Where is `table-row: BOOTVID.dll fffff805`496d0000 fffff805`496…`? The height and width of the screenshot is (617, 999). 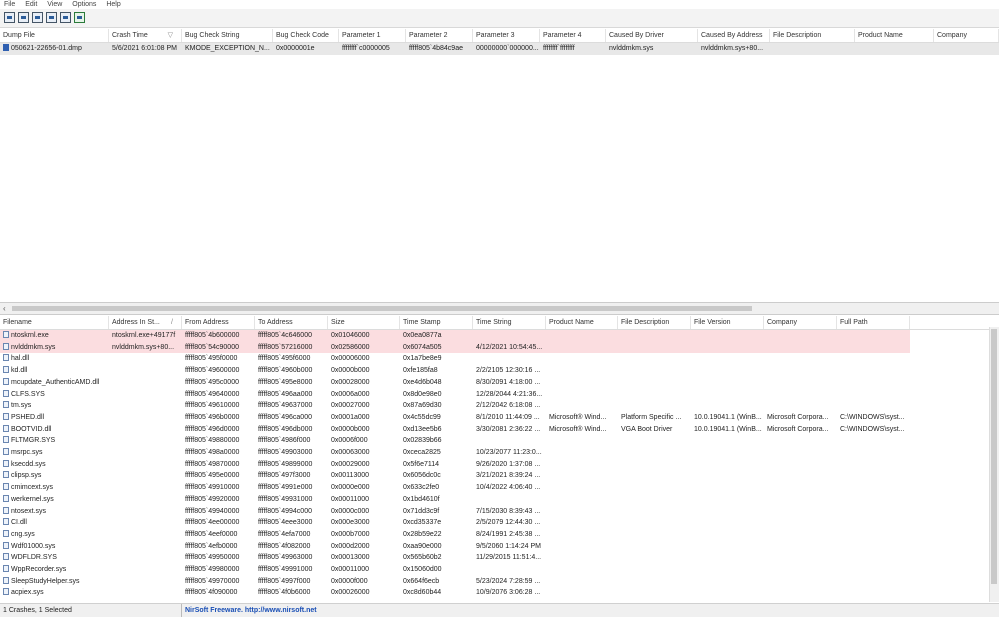
table-row: BOOTVID.dll fffff805`496d0000 fffff805`496… is located at coordinates (455, 430).